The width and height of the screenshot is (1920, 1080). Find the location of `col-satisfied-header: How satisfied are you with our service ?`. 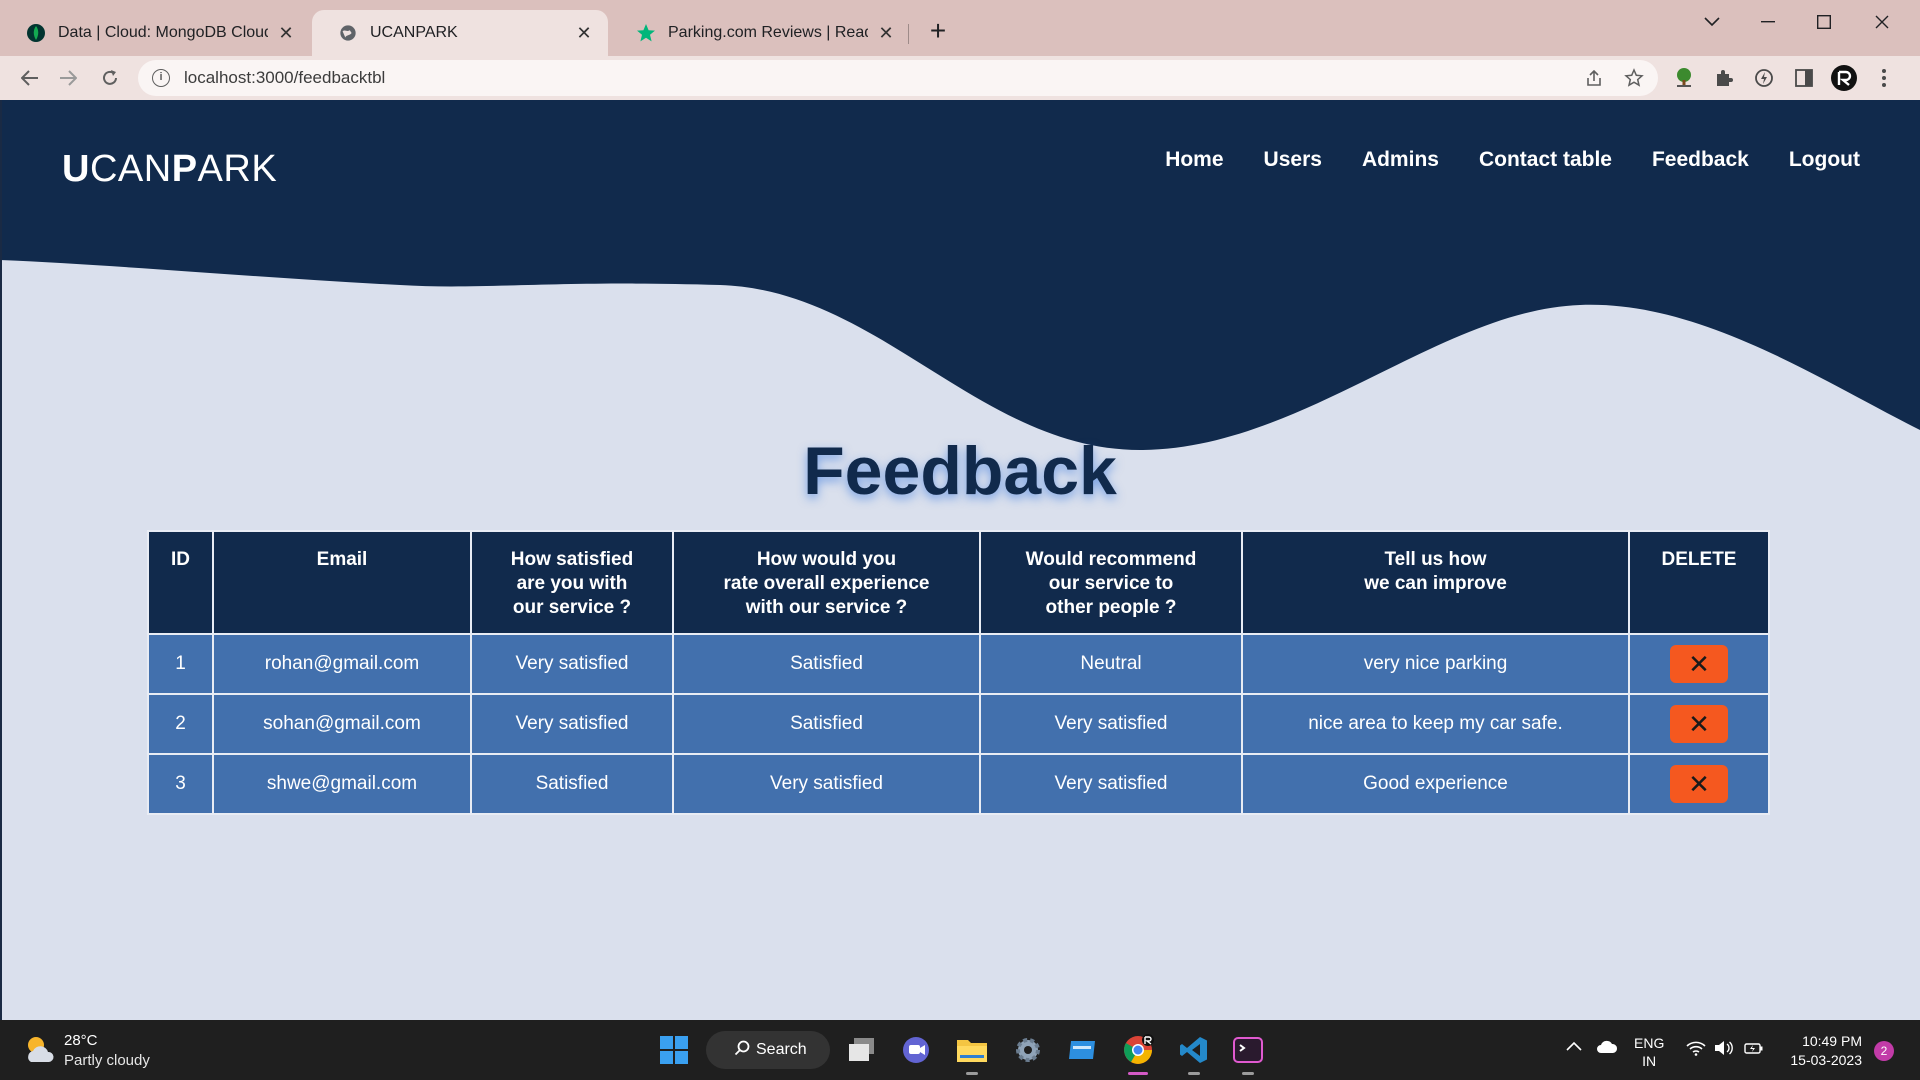

col-satisfied-header: How satisfied are you with our service ? is located at coordinates (572, 582).